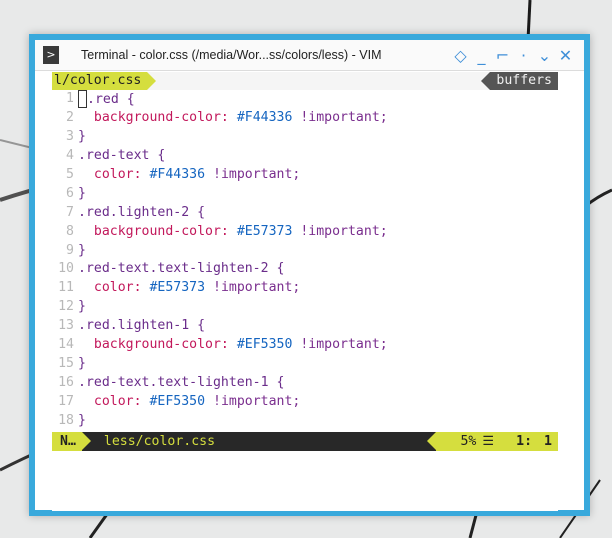  I want to click on line-number: 17, so click(66, 401).